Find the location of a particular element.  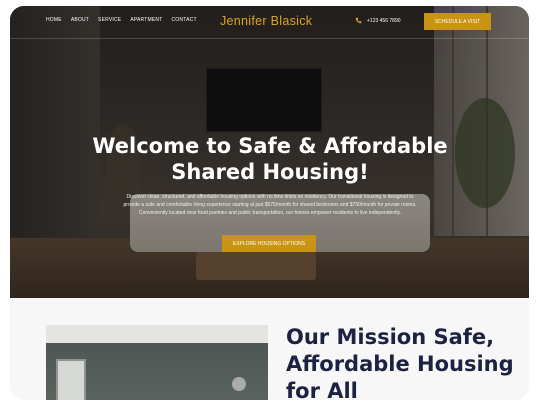

nav-link-home: HOME is located at coordinates (54, 20).